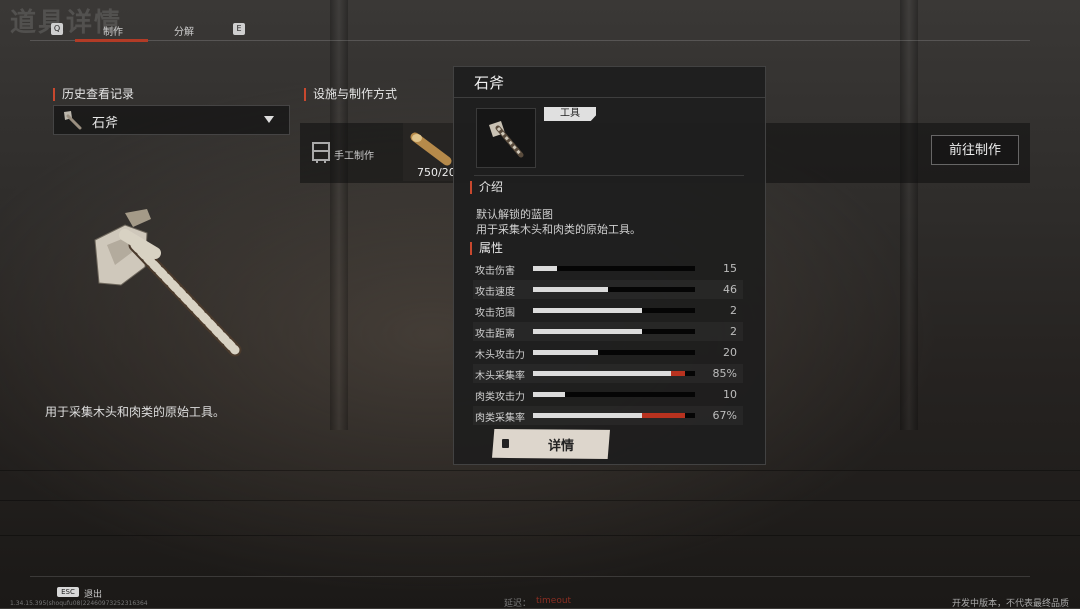 Image resolution: width=1080 pixels, height=609 pixels. What do you see at coordinates (486, 248) in the screenshot?
I see `attributes-header: 属性` at bounding box center [486, 248].